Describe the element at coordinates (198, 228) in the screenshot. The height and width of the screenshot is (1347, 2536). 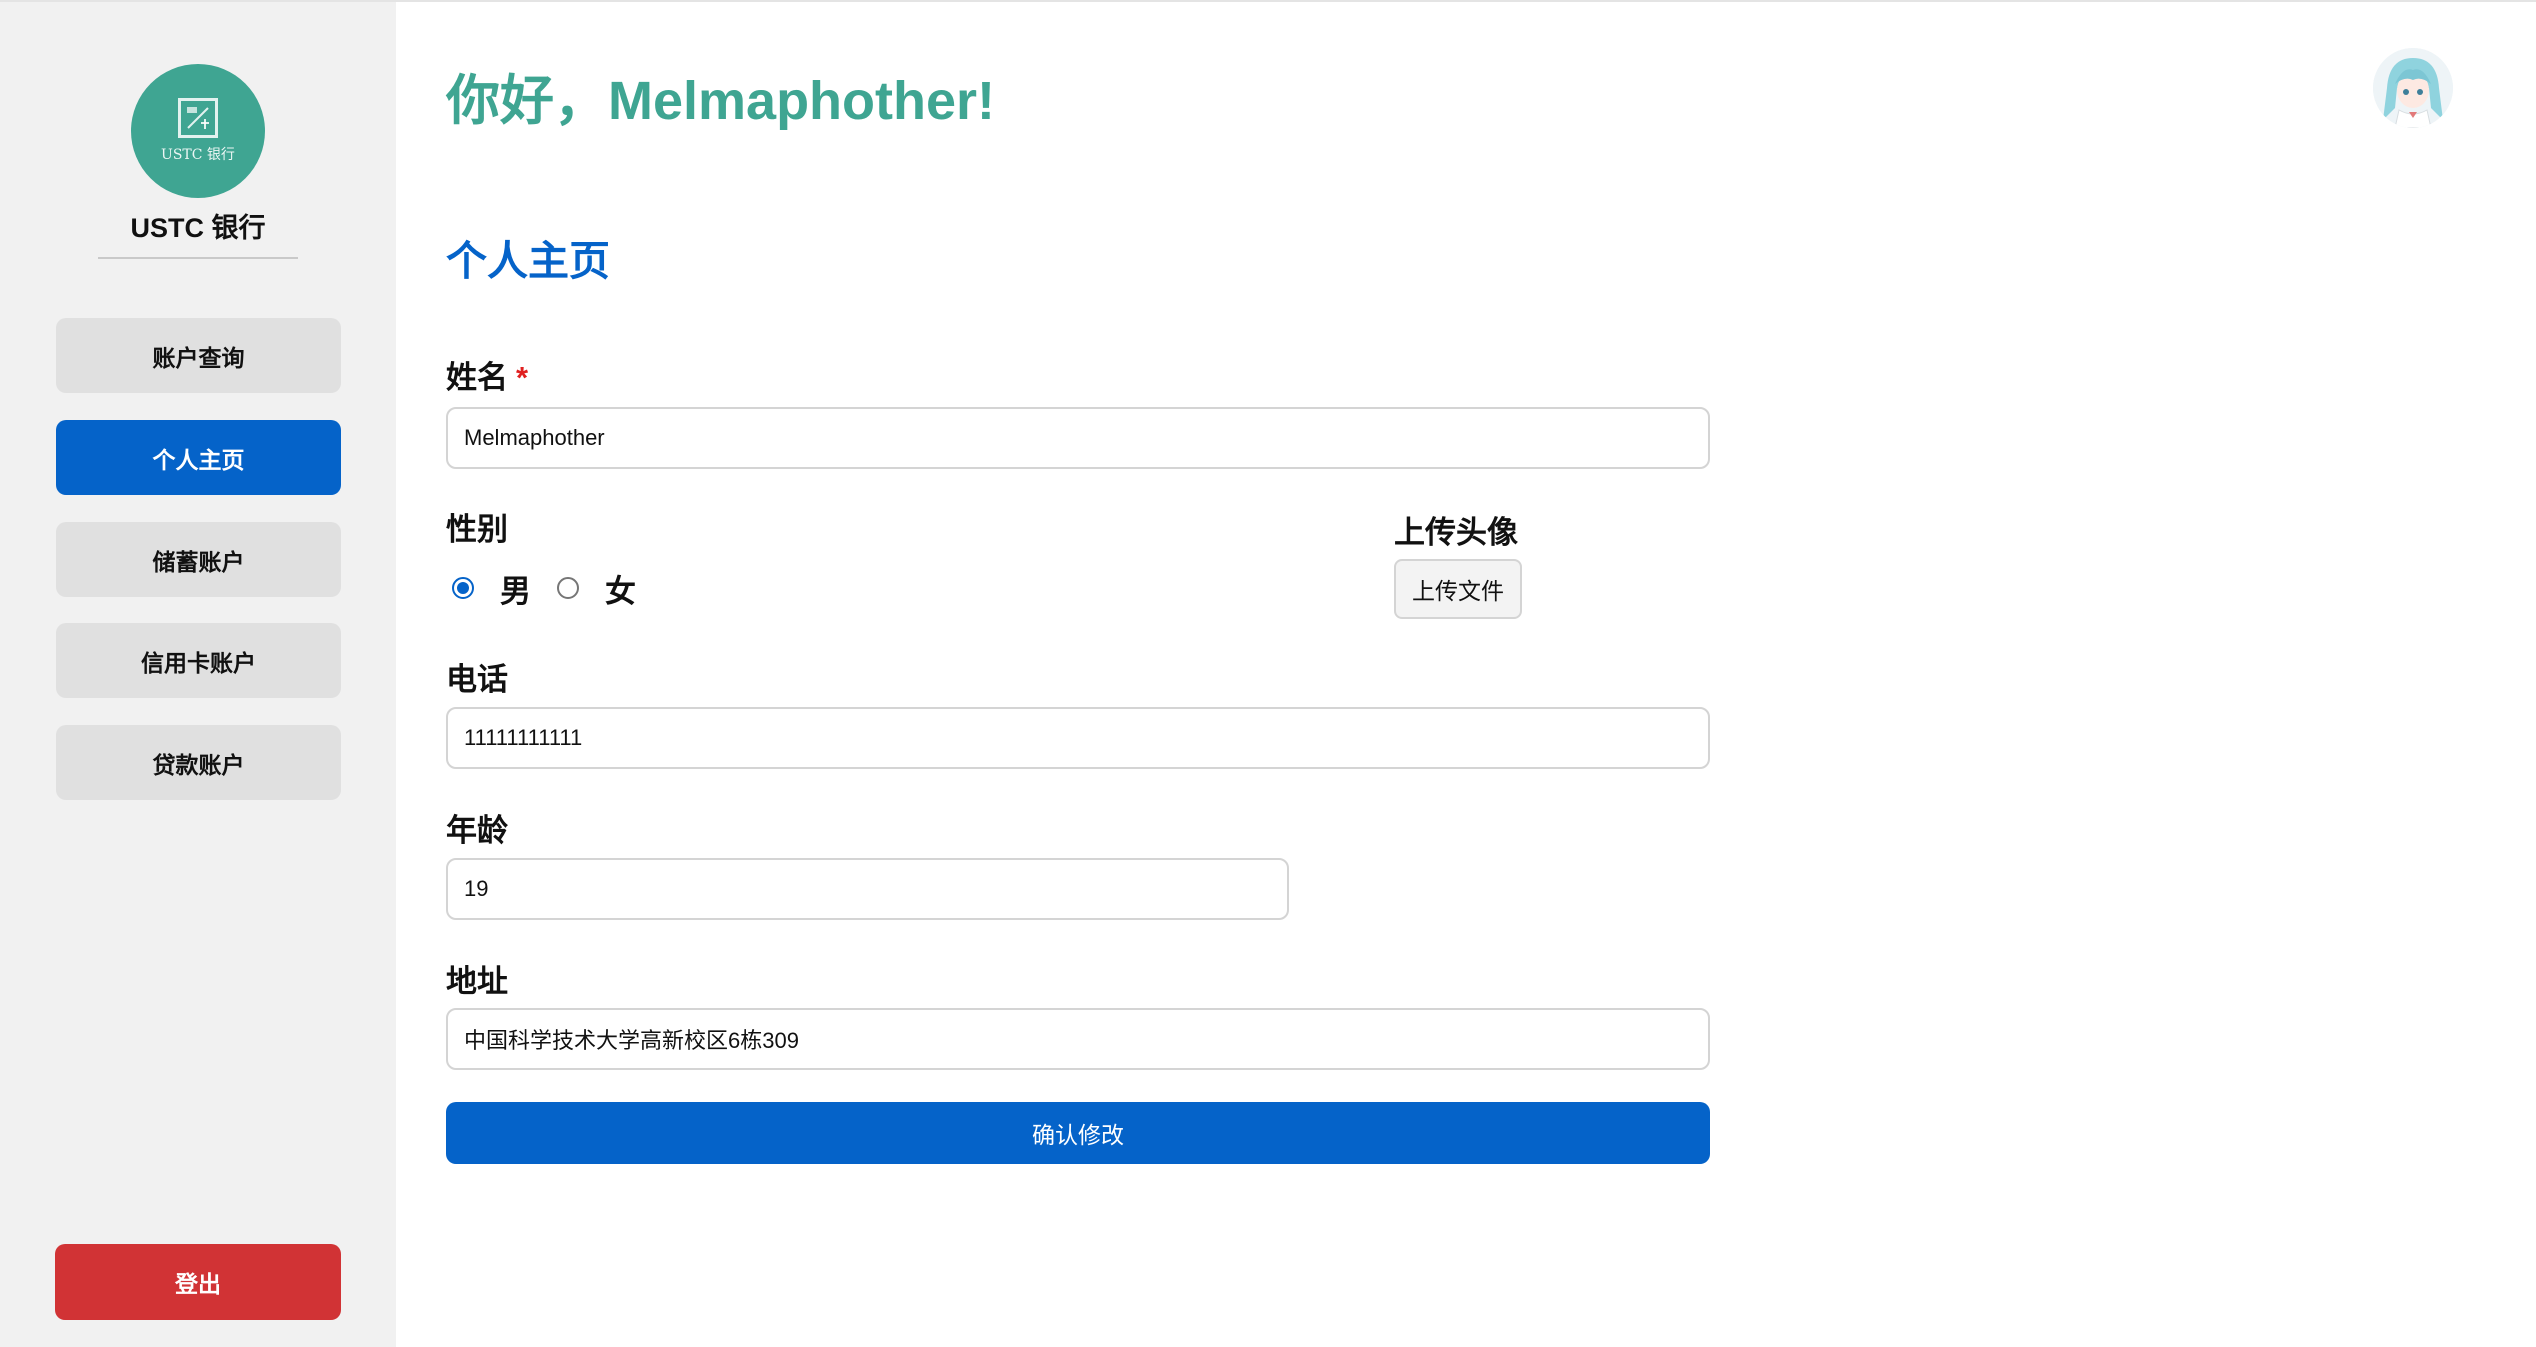
I see `brand-name: USTC 银行` at that location.